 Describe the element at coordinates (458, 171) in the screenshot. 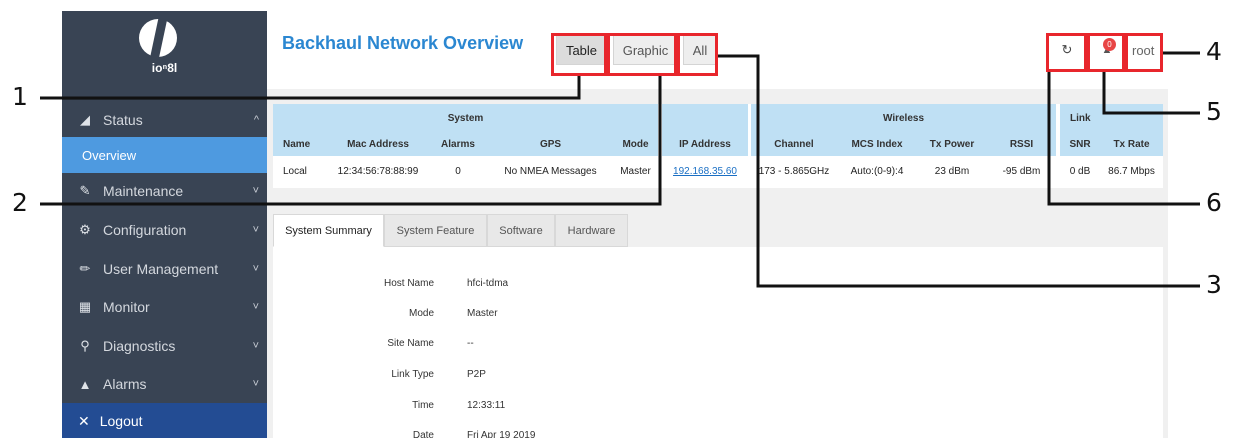

I see `table-cell: 0` at that location.